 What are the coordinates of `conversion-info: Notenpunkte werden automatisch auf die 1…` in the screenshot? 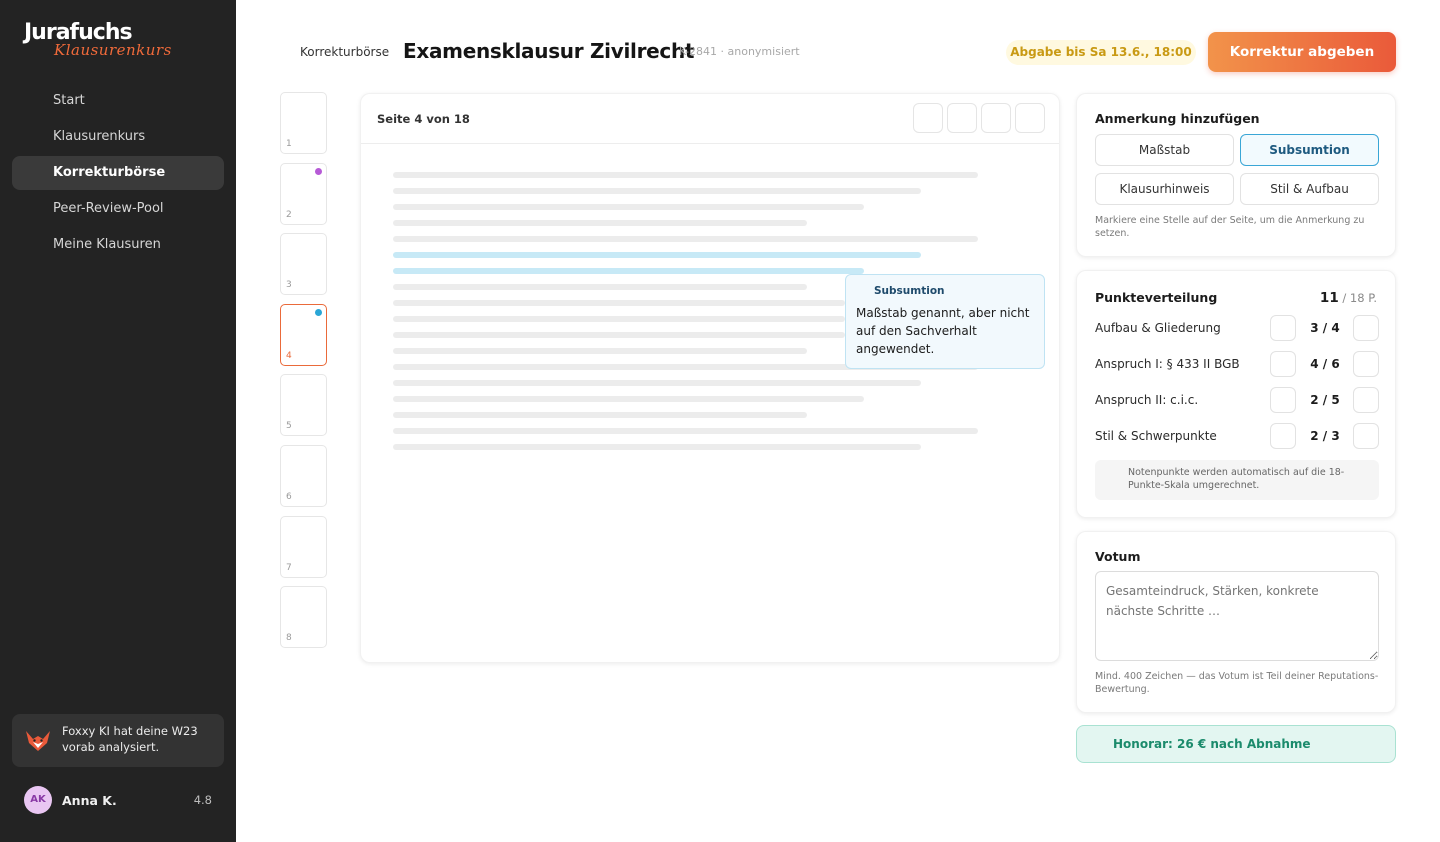 It's located at (1237, 480).